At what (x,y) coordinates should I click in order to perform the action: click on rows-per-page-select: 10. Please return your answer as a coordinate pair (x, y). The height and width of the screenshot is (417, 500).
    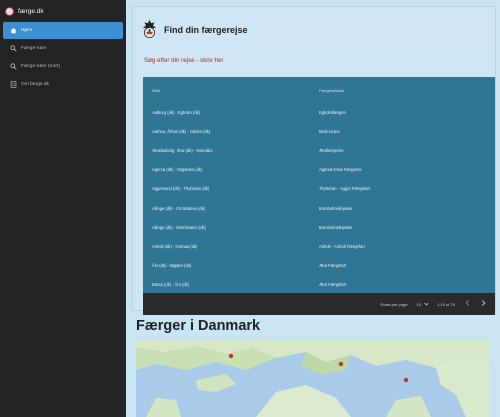
    Looking at the image, I should click on (423, 304).